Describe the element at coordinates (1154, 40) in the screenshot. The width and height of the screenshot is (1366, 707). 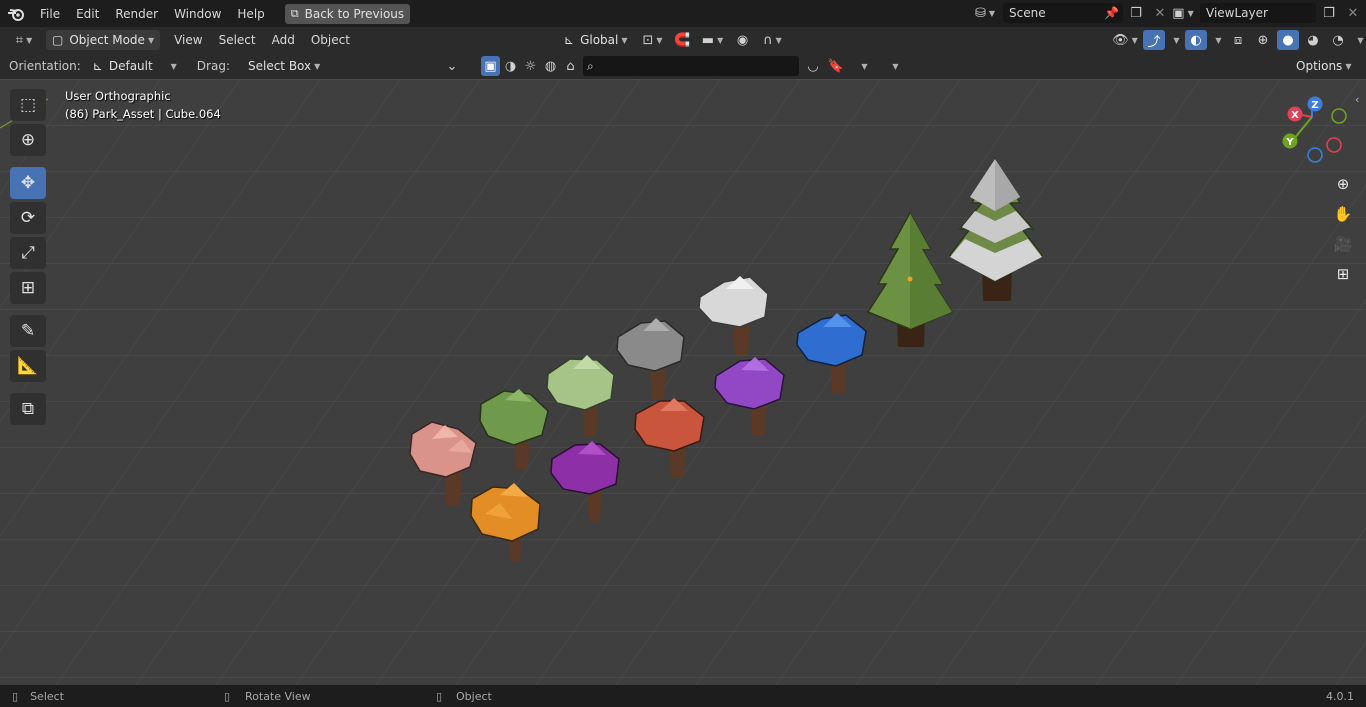
I see `gizmo-toggle-icon: ⤴` at that location.